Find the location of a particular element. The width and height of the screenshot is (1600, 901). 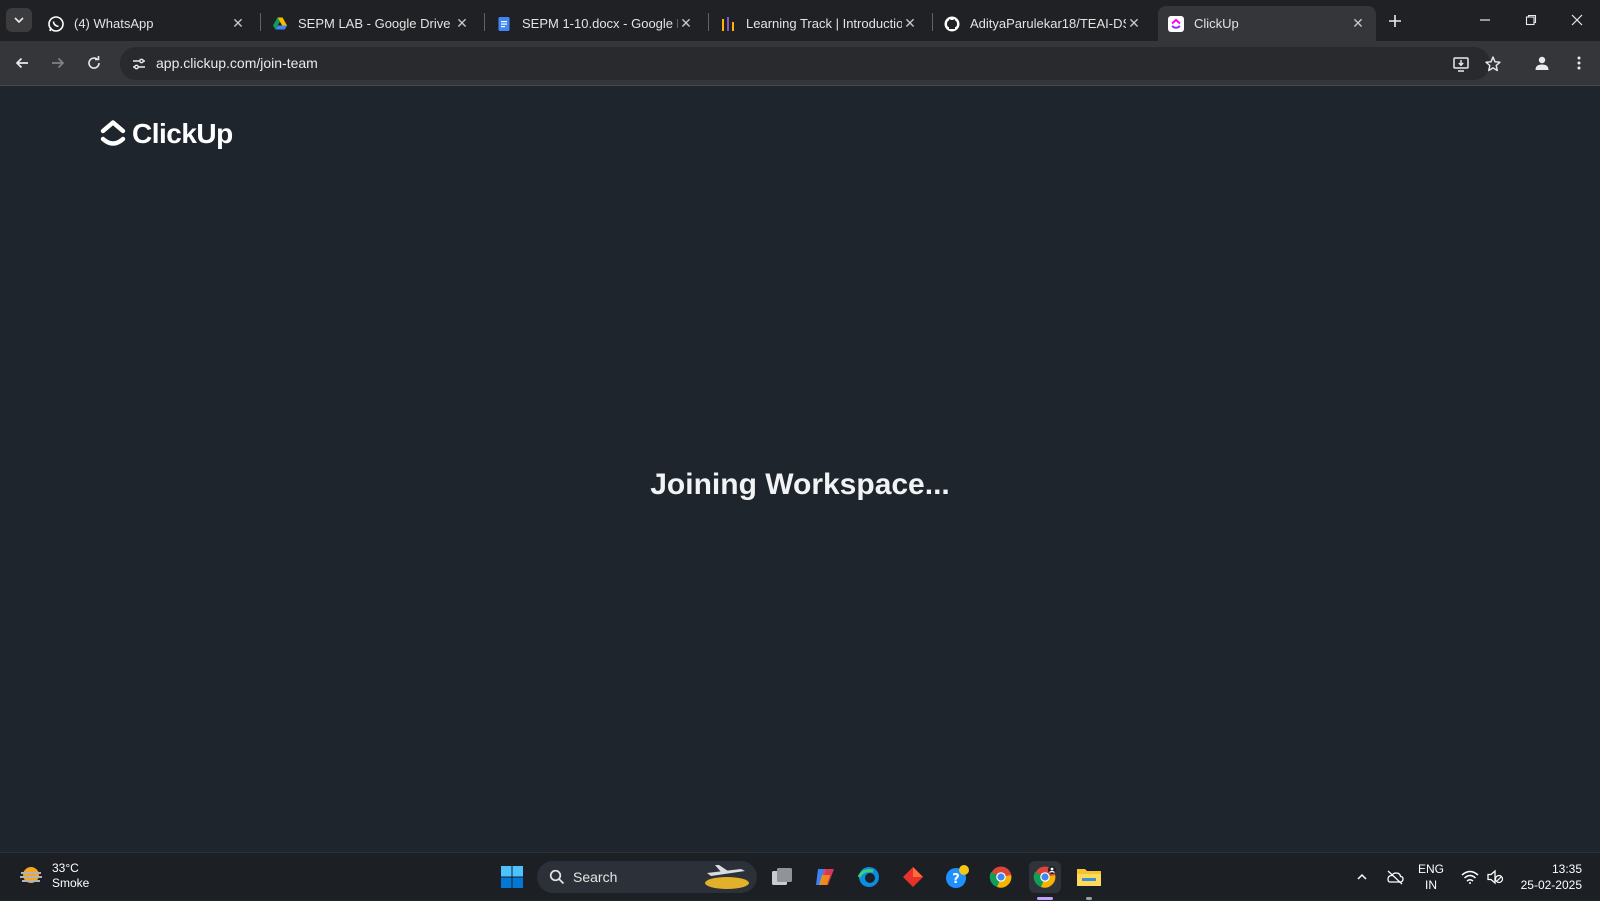

help-icon: ? is located at coordinates (957, 876).